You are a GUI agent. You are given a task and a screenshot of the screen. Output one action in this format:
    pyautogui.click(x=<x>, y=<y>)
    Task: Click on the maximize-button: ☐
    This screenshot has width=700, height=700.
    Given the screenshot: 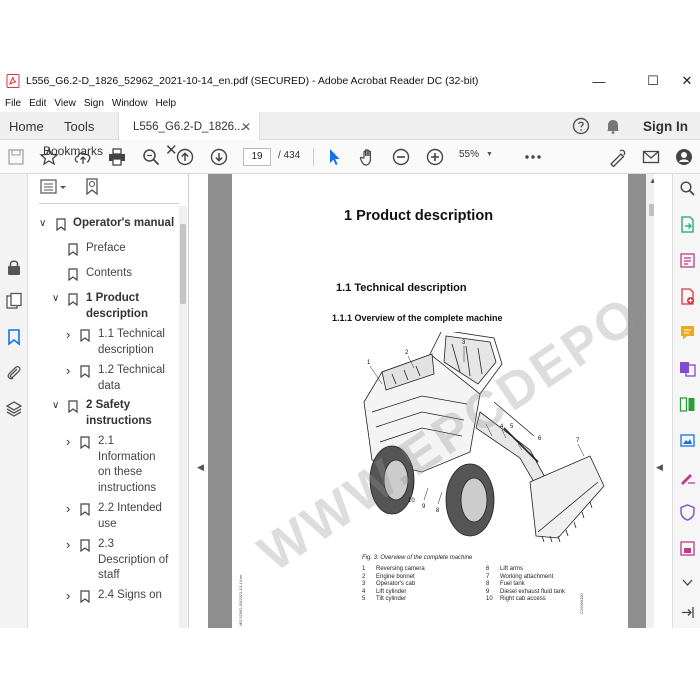 What is the action you would take?
    pyautogui.click(x=653, y=81)
    